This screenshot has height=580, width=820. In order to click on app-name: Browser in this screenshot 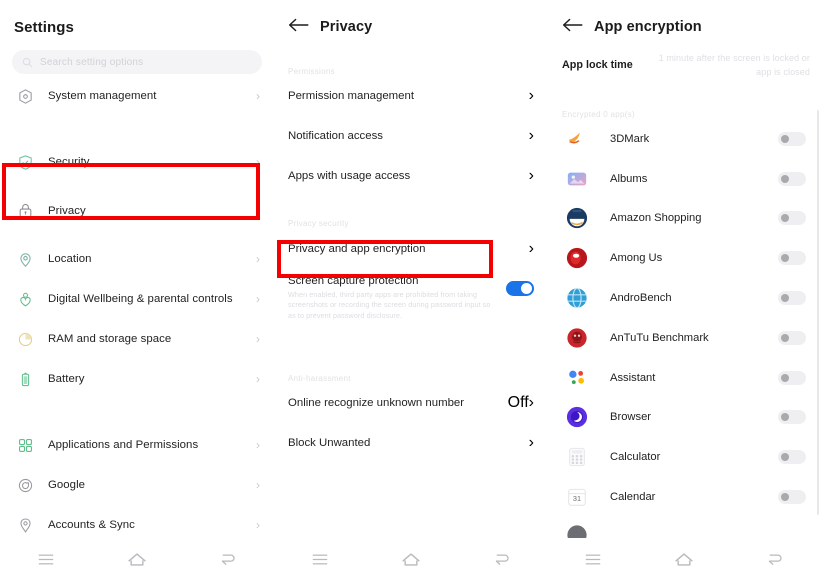, I will do `click(631, 417)`.